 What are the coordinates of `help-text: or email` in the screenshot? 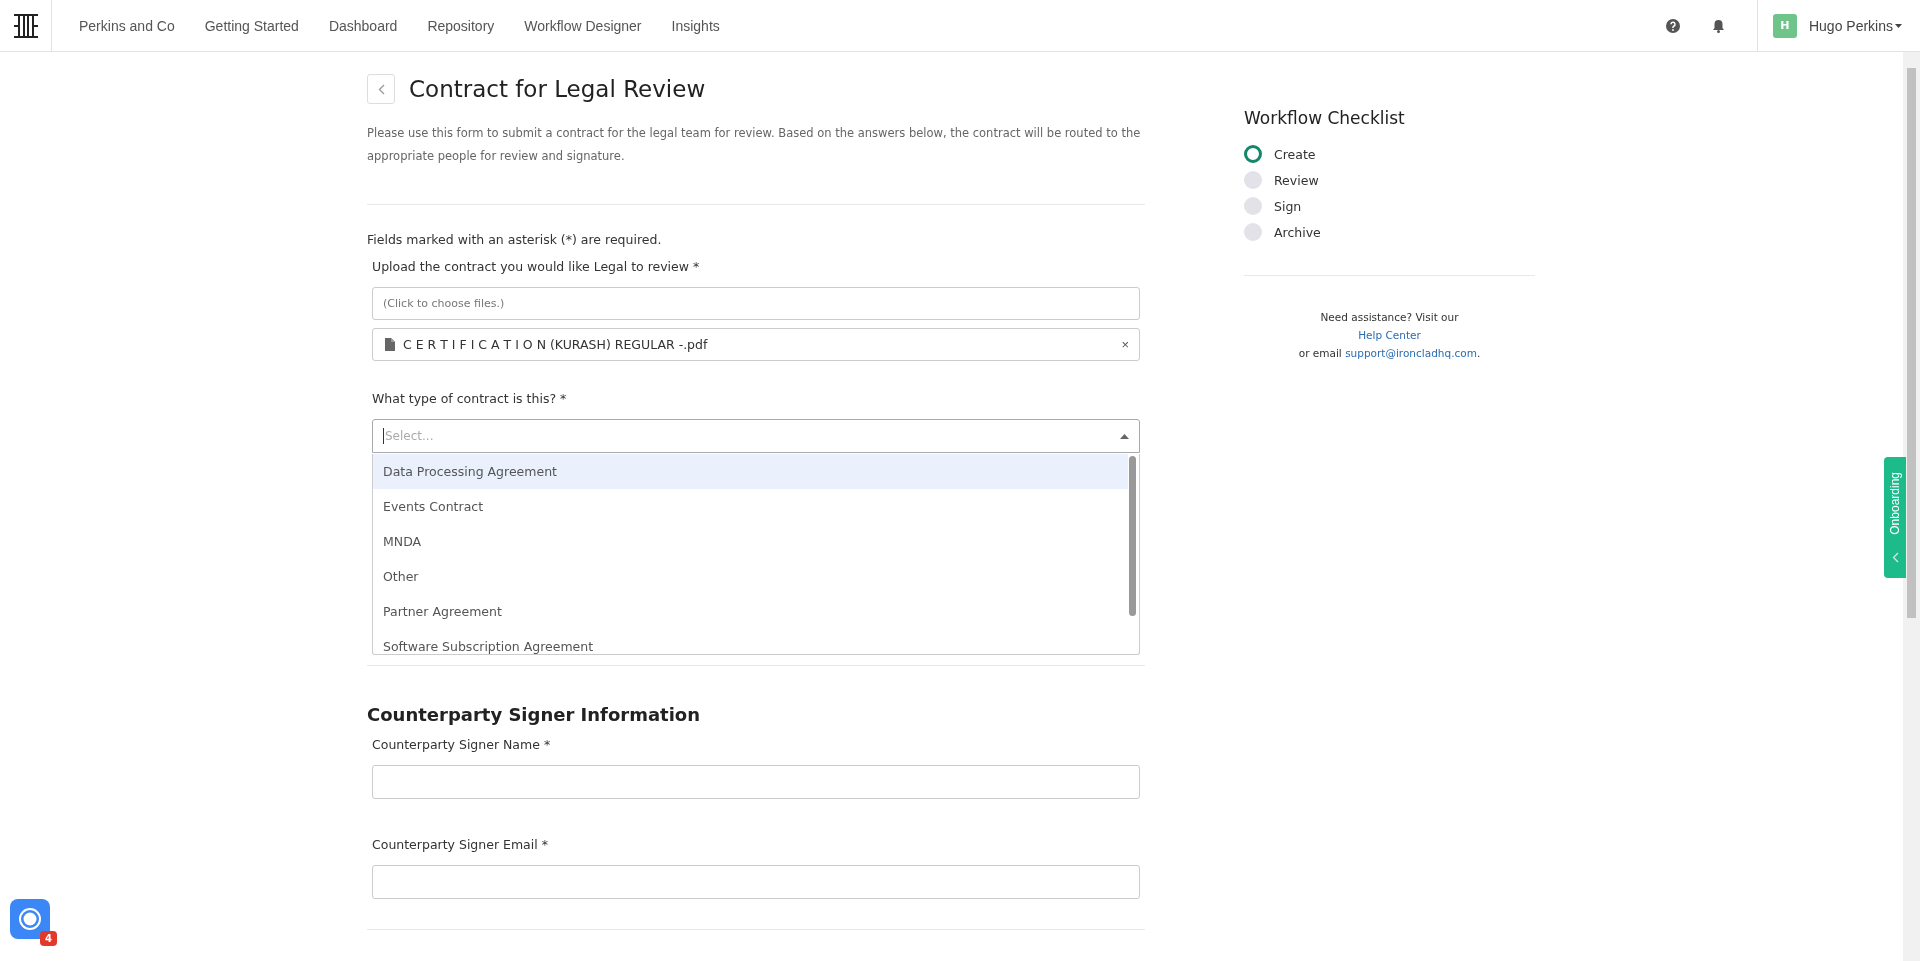 It's located at (1320, 353).